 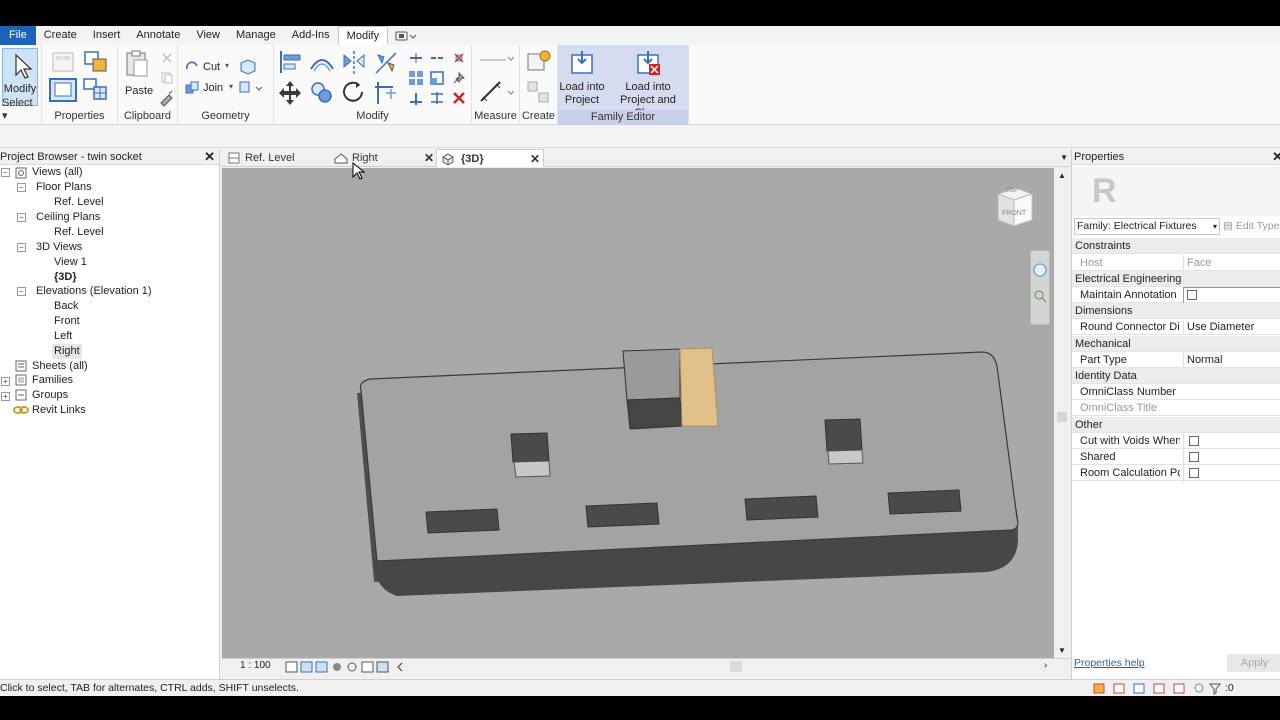 I want to click on view-control-icons, so click(x=354, y=667).